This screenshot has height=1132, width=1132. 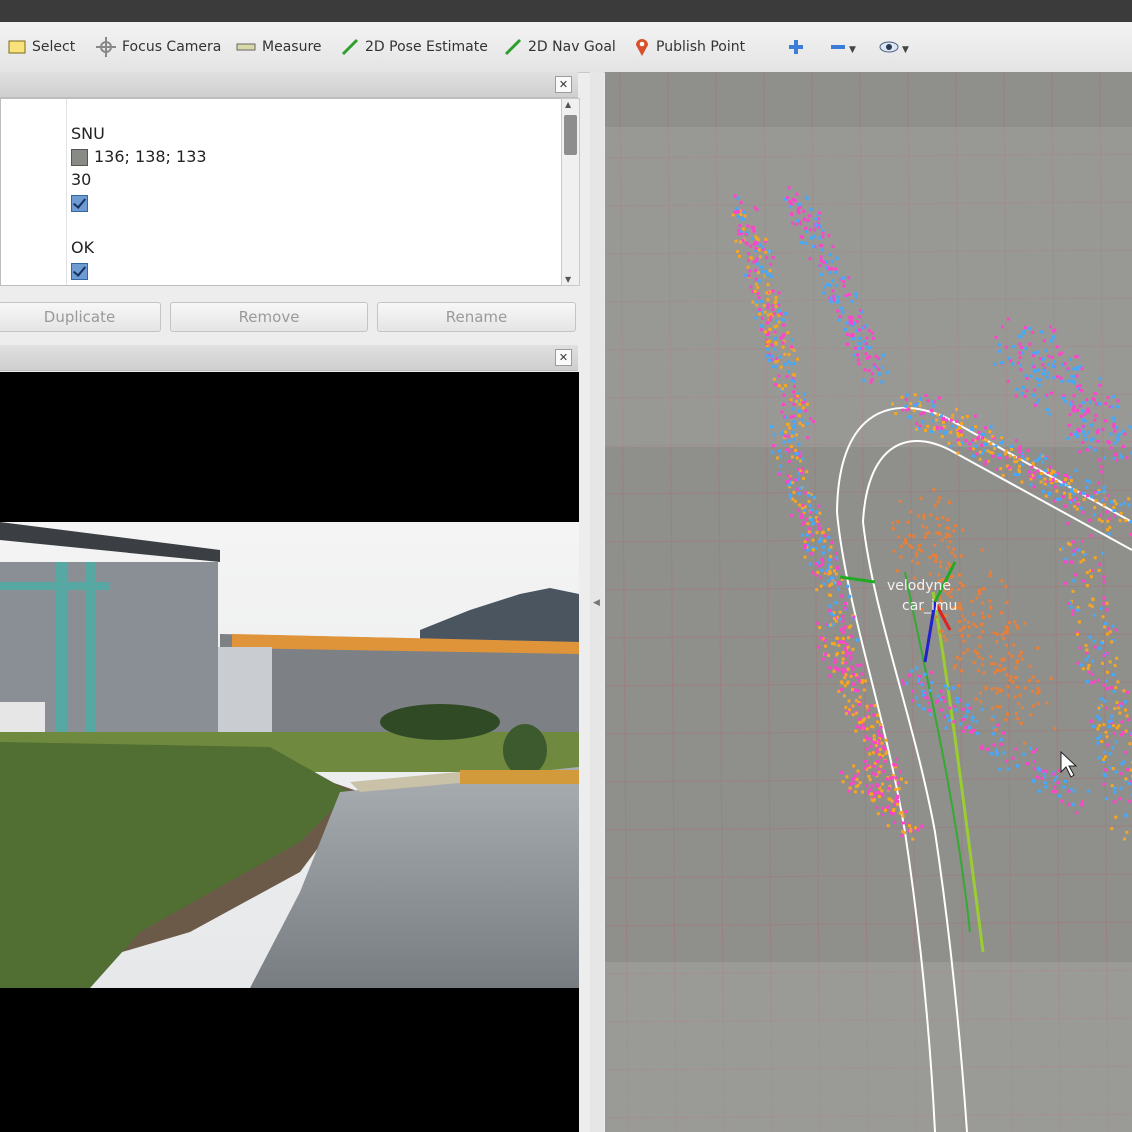 I want to click on property-value: 30, so click(x=81, y=179).